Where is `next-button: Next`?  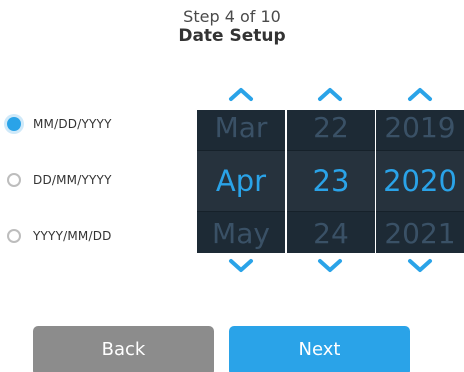 next-button: Next is located at coordinates (319, 349).